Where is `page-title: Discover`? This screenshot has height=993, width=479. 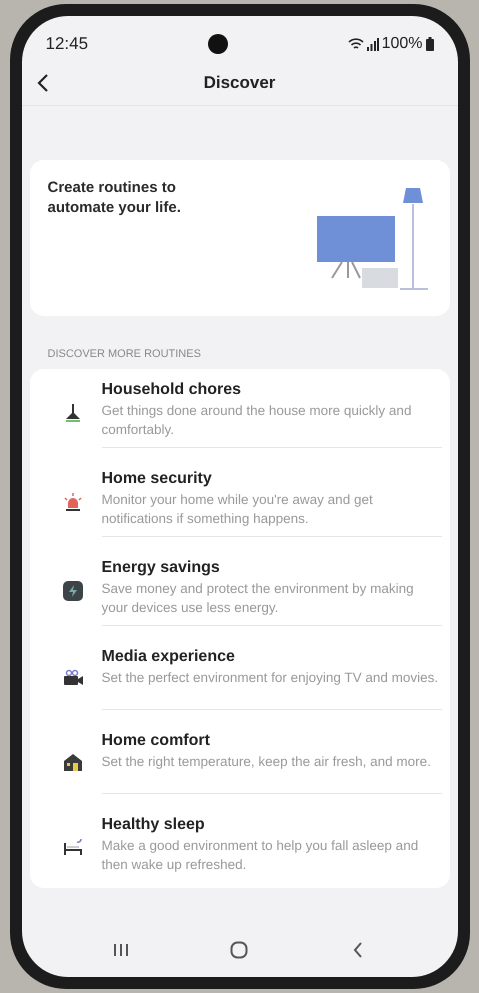
page-title: Discover is located at coordinates (240, 83).